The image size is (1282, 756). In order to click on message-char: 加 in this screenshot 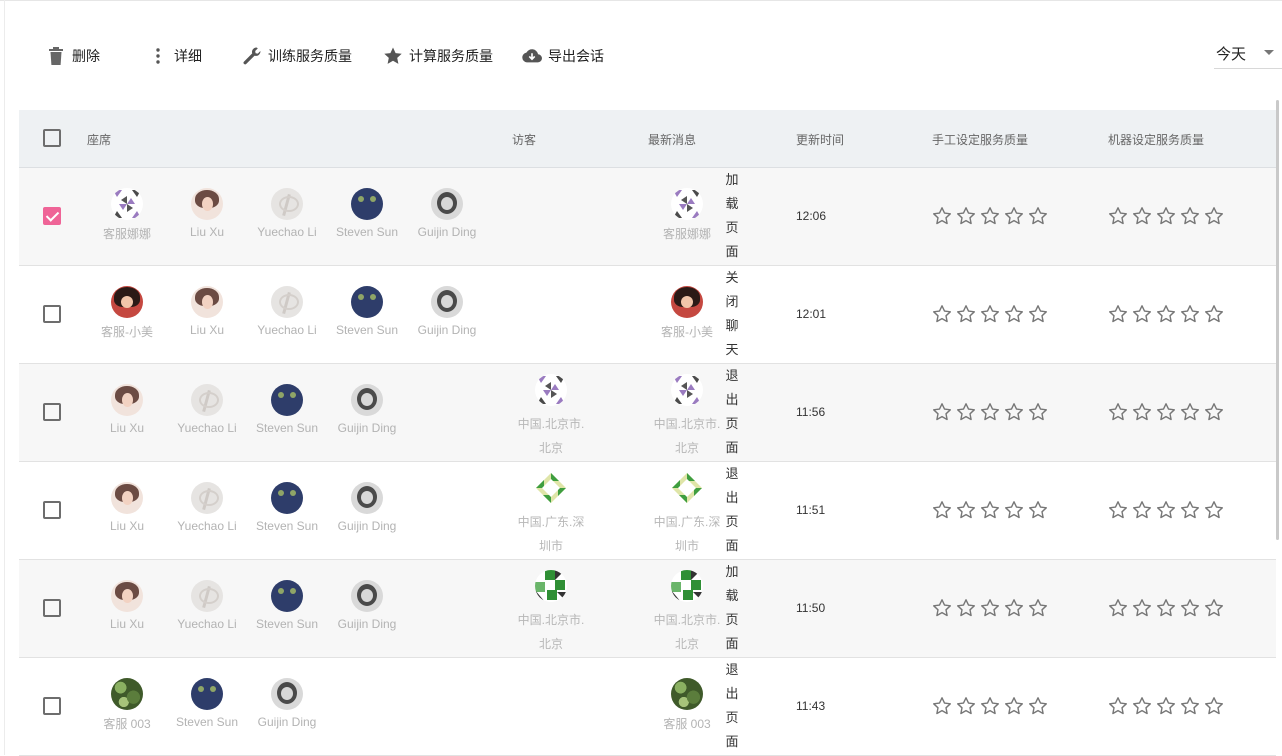, I will do `click(732, 179)`.